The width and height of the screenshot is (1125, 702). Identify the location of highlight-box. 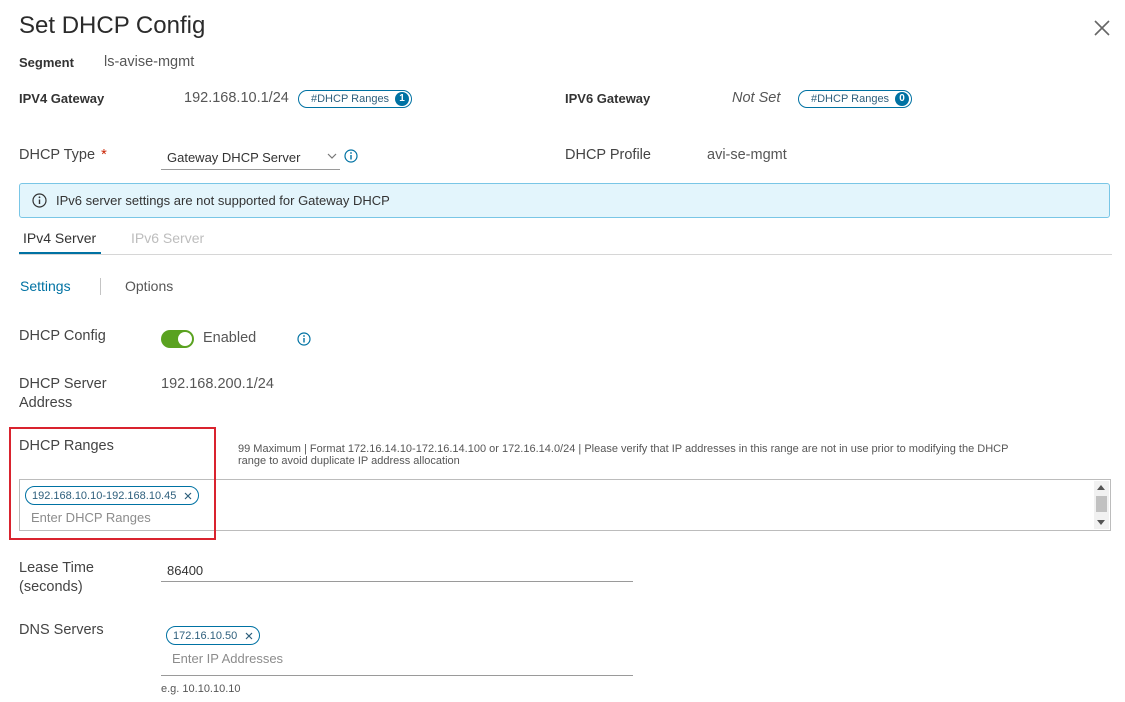
(112, 483).